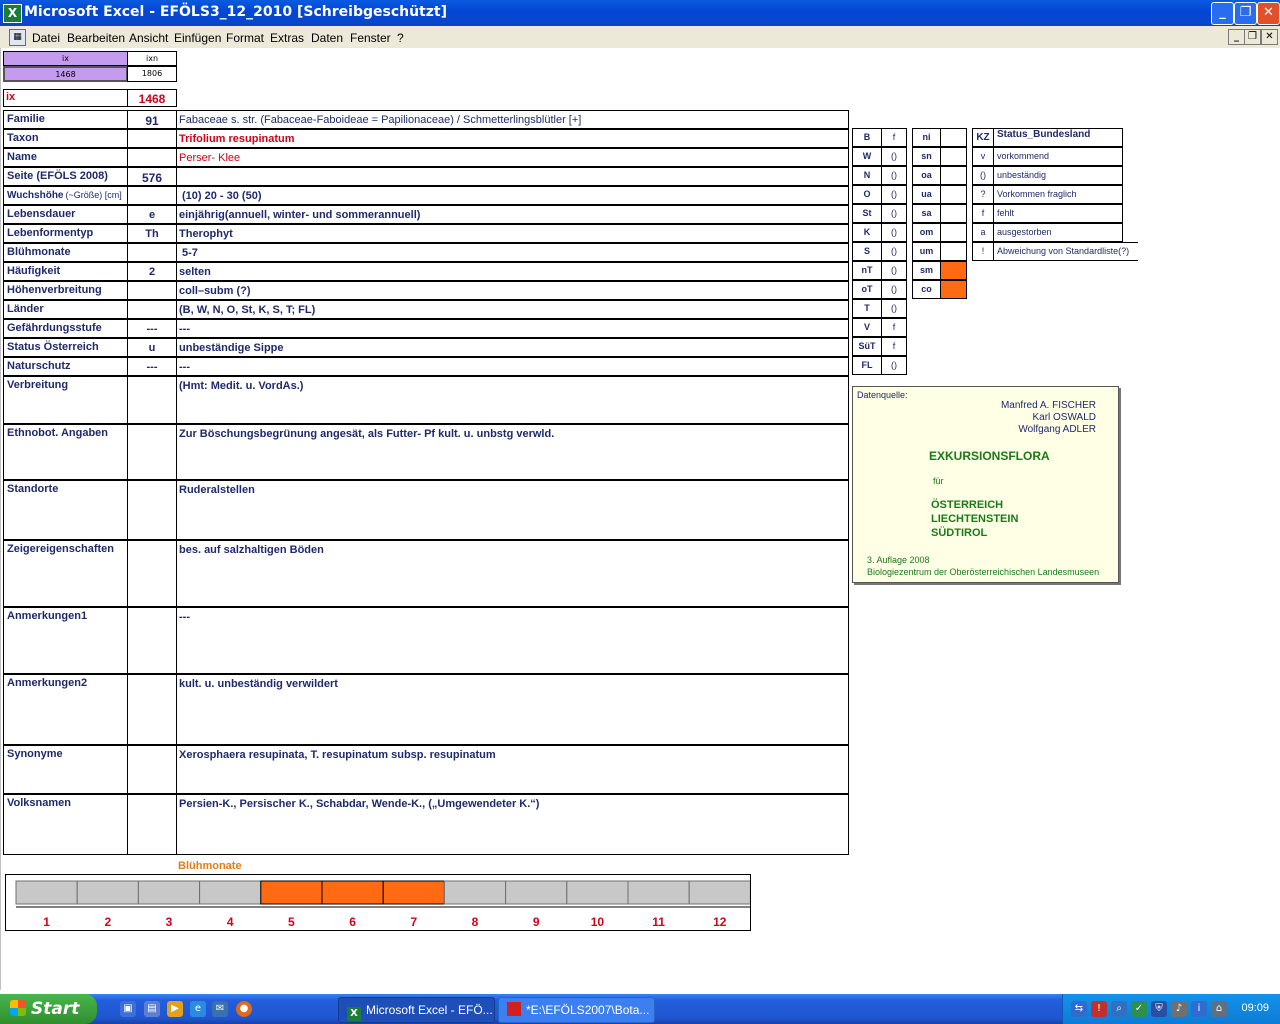 The width and height of the screenshot is (1280, 1024). What do you see at coordinates (152, 233) in the screenshot?
I see `row-code: Th` at bounding box center [152, 233].